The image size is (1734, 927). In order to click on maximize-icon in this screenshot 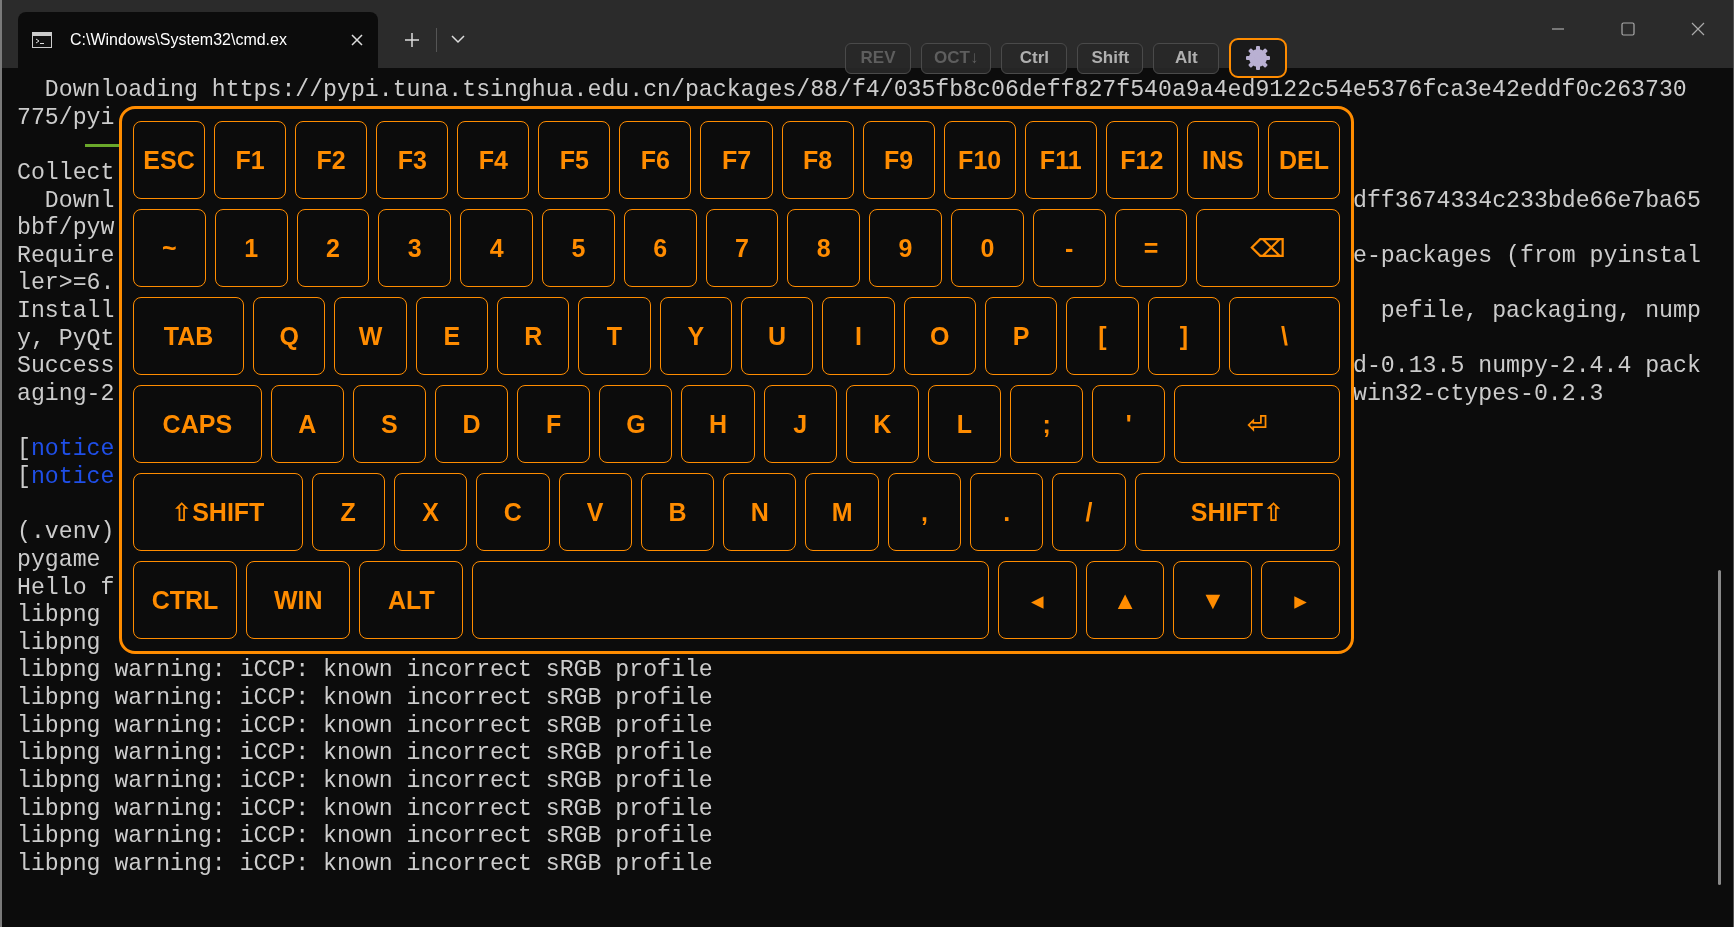, I will do `click(1628, 29)`.